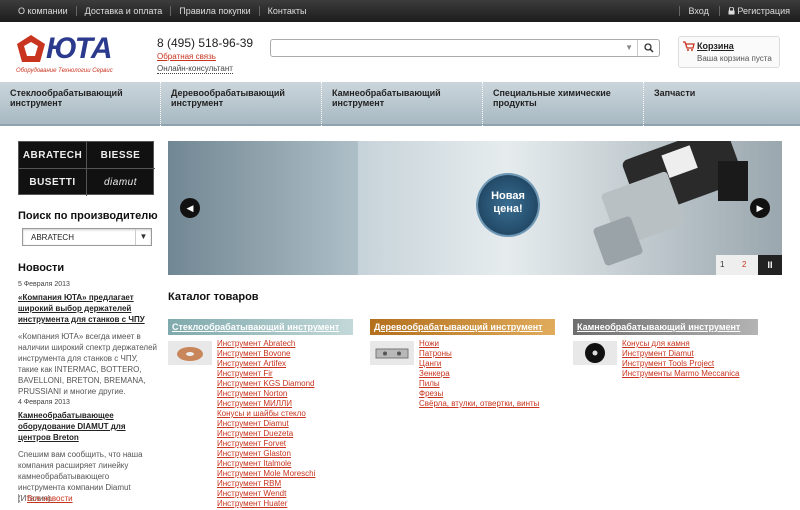 This screenshot has height=510, width=800. I want to click on new-price-badge: Новая цена!, so click(508, 205).